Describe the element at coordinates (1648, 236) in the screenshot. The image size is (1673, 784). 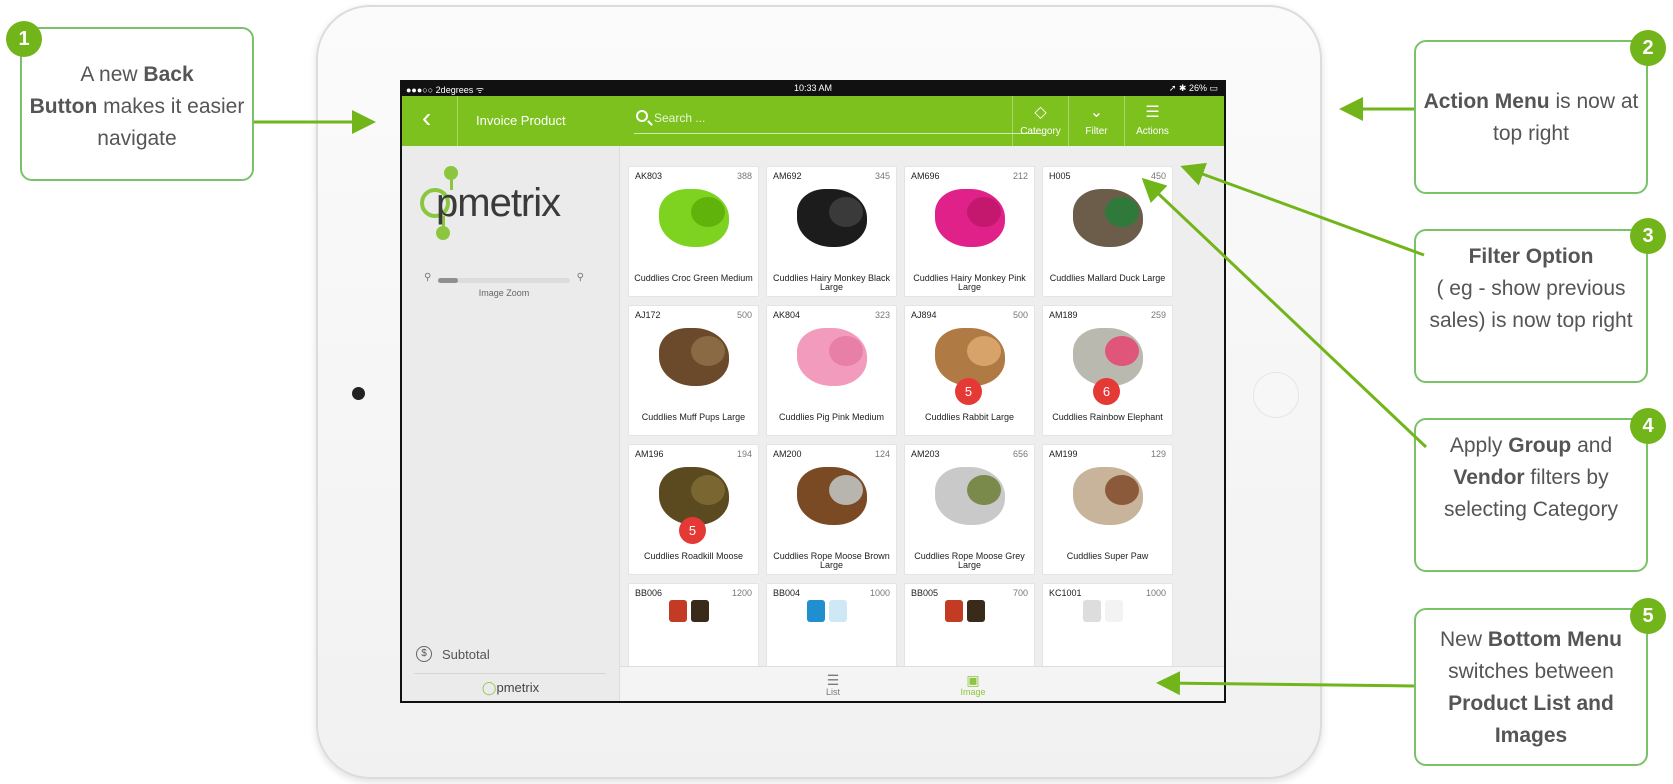
I see `callout-number-3: 3` at that location.